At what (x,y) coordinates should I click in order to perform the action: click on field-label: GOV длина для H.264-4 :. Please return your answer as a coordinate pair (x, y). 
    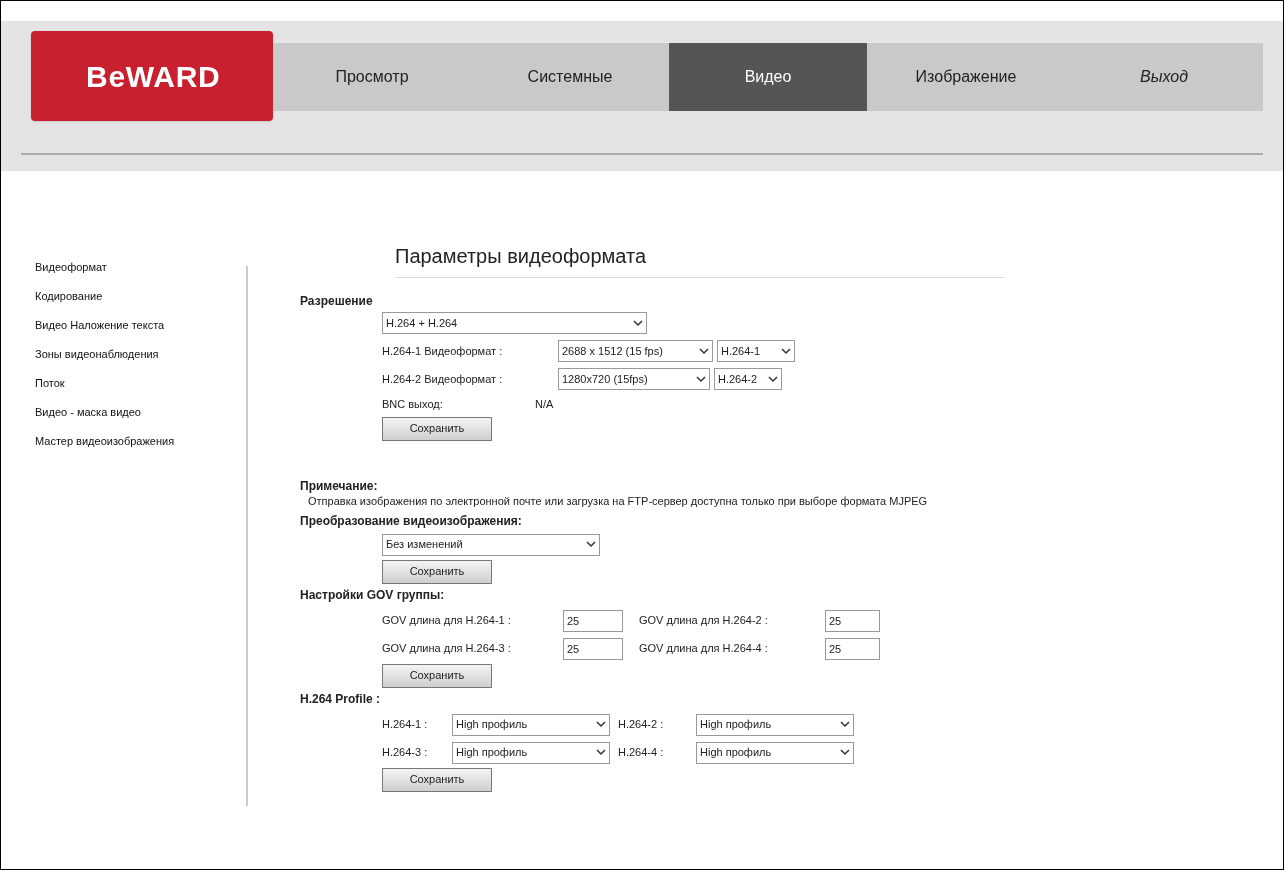
    Looking at the image, I should click on (704, 649).